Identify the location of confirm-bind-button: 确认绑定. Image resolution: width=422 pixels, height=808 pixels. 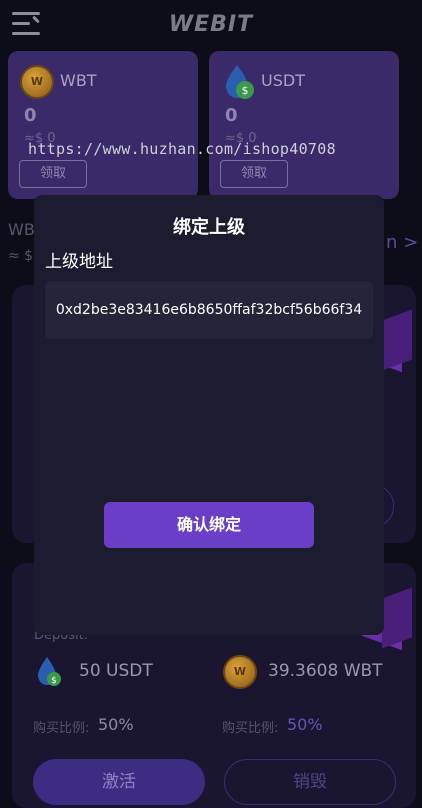
(209, 525).